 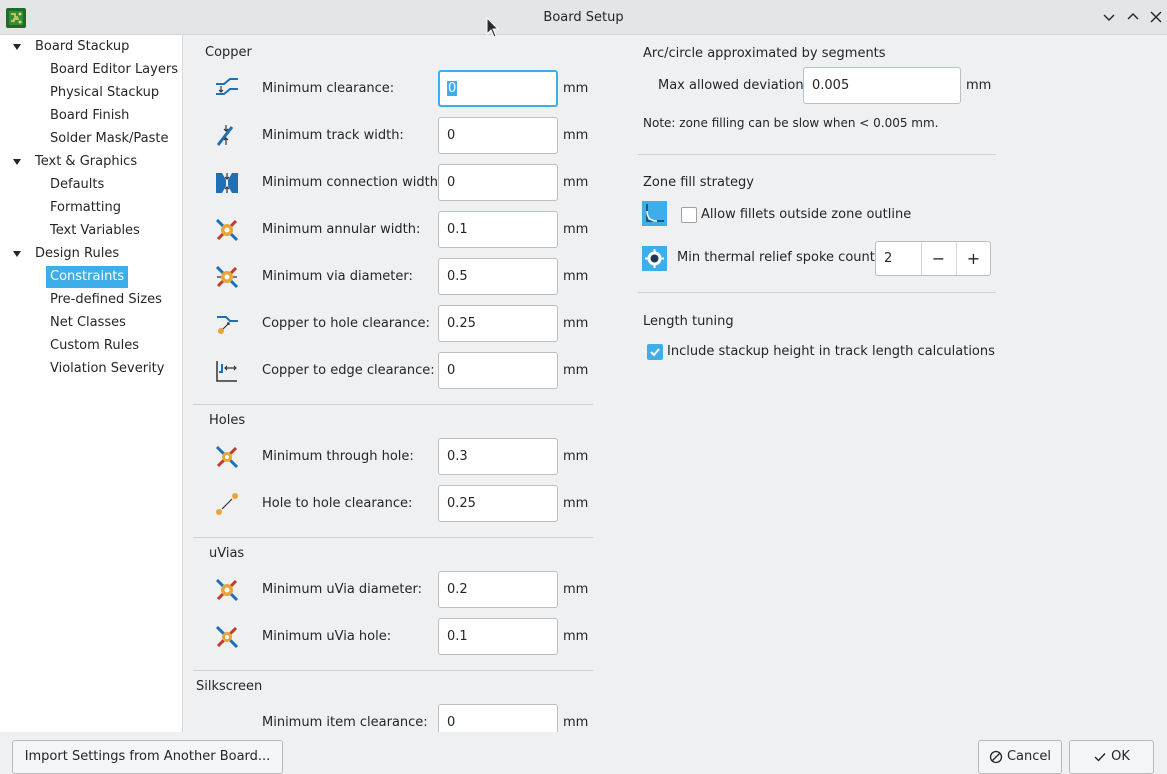 What do you see at coordinates (227, 504) in the screenshot?
I see `hole-to-hole-icon` at bounding box center [227, 504].